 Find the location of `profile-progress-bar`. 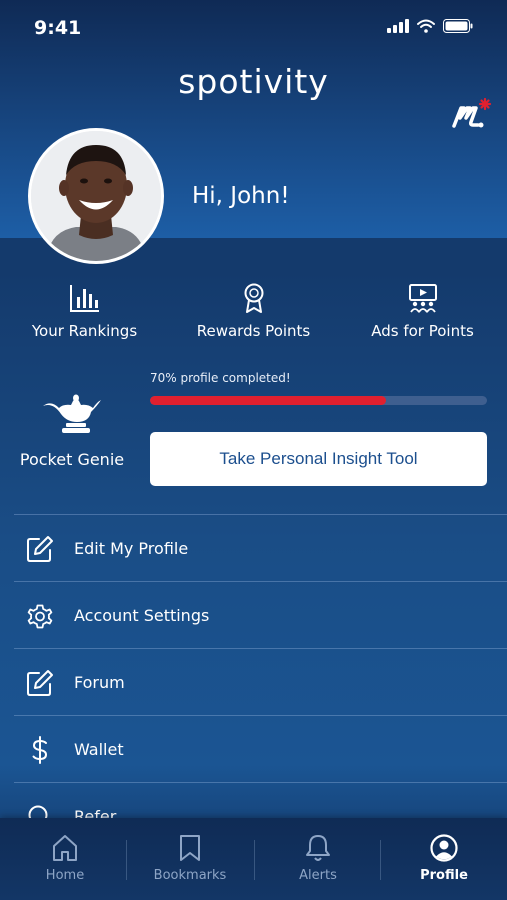

profile-progress-bar is located at coordinates (318, 400).